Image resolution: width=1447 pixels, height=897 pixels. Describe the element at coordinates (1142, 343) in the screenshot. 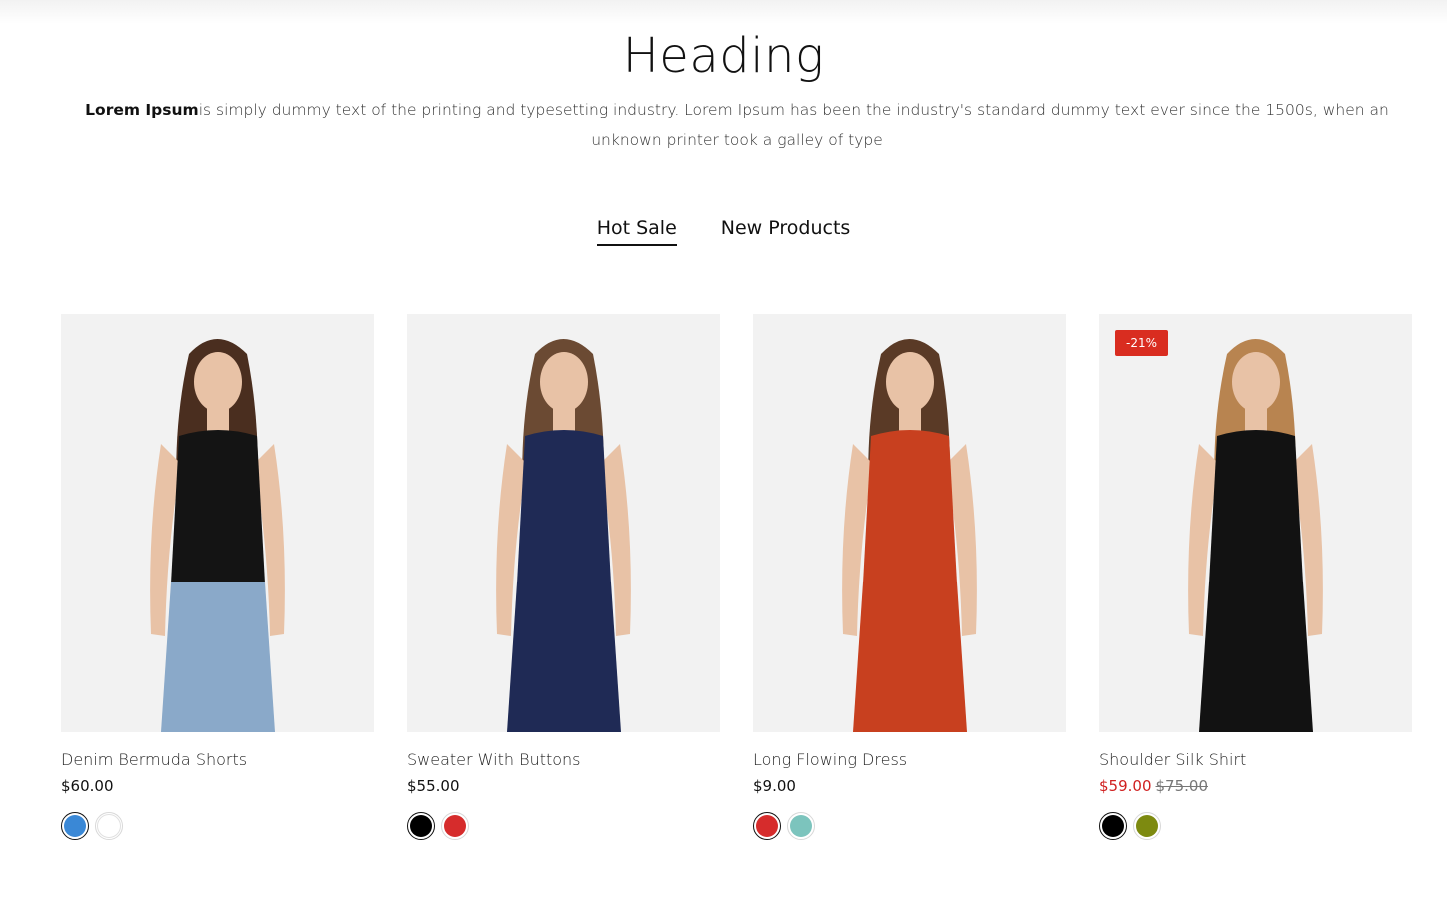

I see `discount-badge: -21%` at that location.